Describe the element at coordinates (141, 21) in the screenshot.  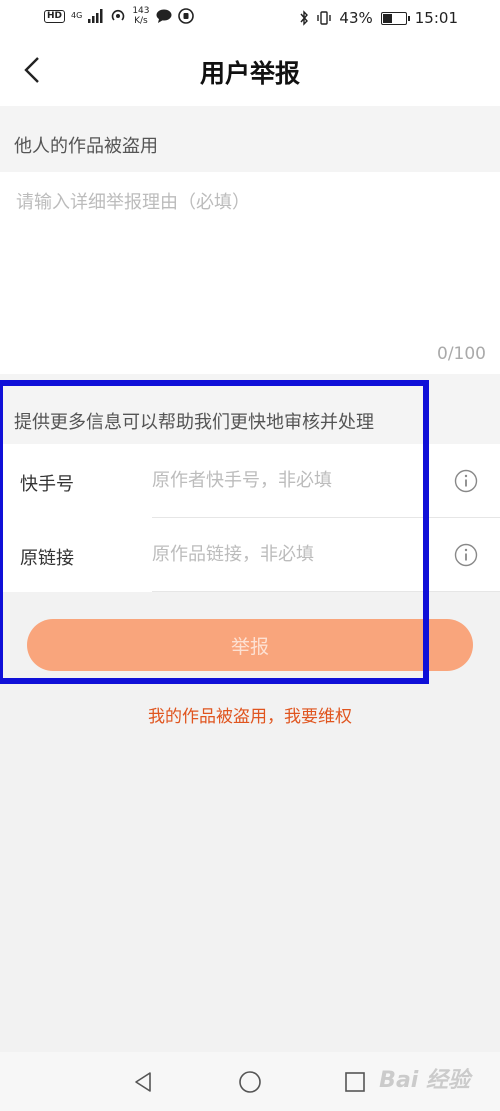
I see `speed-unit: K/s` at that location.